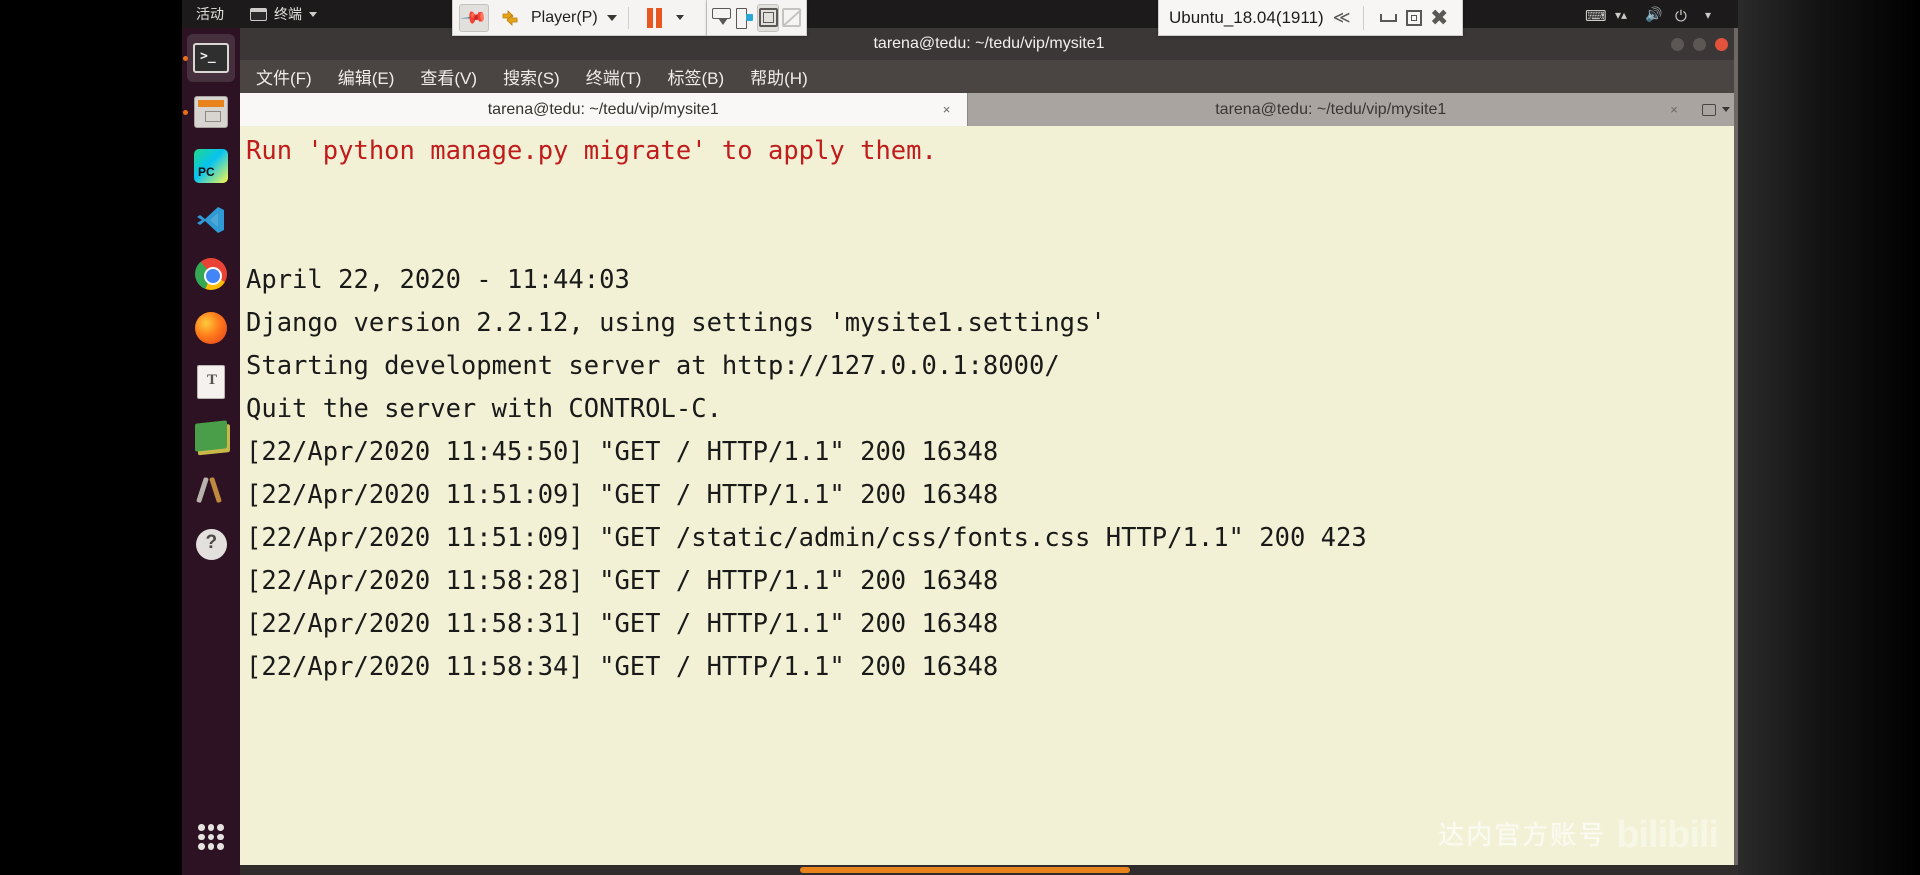 Image resolution: width=1920 pixels, height=875 pixels. What do you see at coordinates (1342, 18) in the screenshot?
I see `double-chevron-left-icon: ≪` at bounding box center [1342, 18].